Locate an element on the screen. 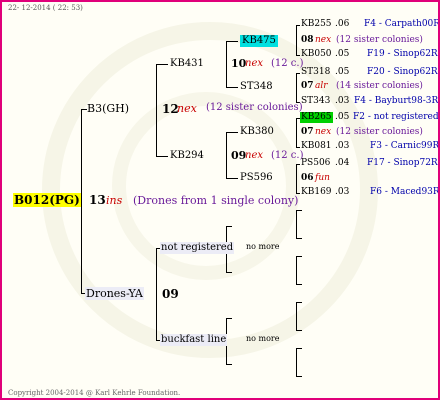 This screenshot has height=400, width=440. colony-kb050: KB050 is located at coordinates (316, 54).